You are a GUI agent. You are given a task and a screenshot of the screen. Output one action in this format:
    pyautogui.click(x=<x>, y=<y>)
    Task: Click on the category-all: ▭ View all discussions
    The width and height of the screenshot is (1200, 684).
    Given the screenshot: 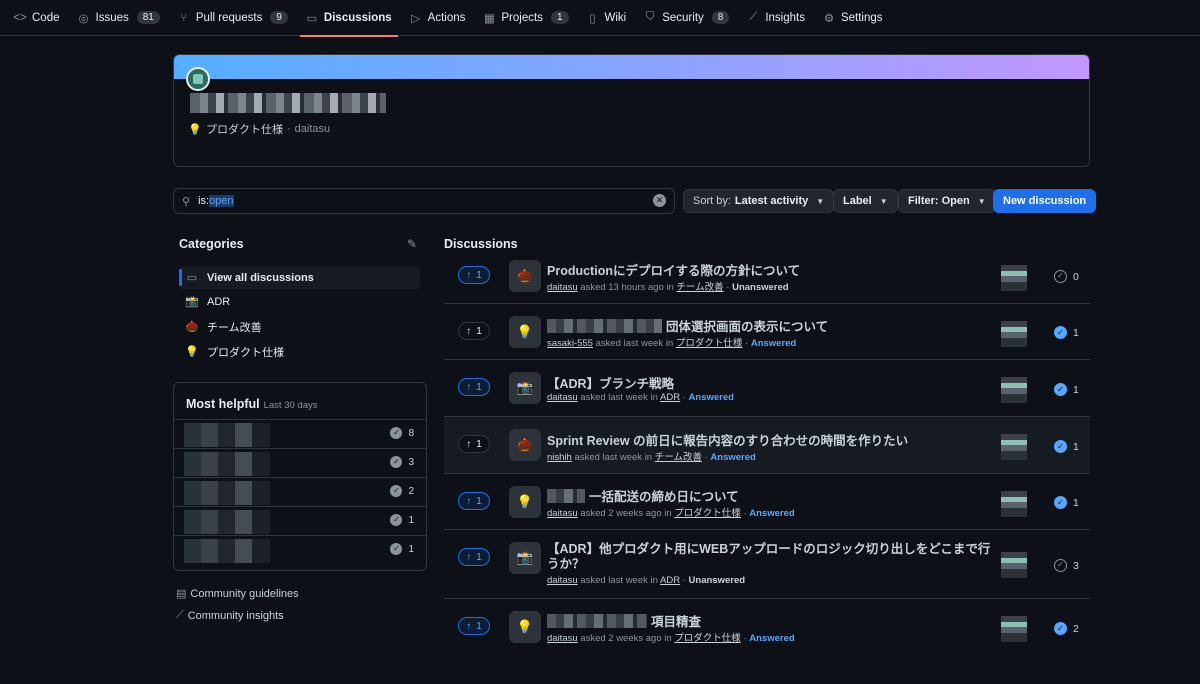 What is the action you would take?
    pyautogui.click(x=299, y=277)
    